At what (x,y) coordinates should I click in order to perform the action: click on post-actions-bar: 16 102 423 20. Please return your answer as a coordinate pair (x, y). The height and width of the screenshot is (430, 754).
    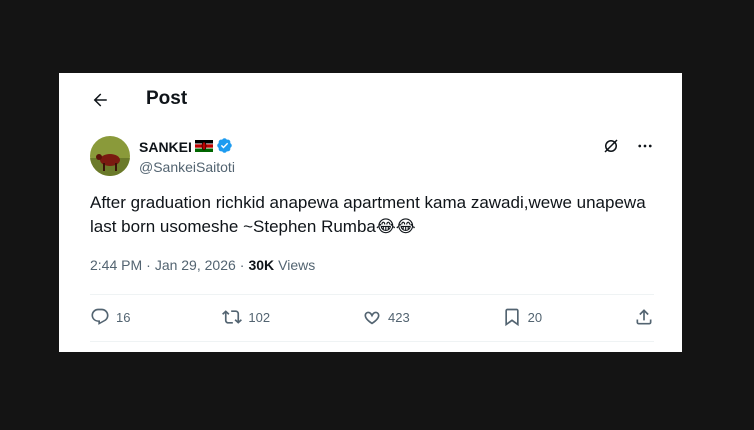
    Looking at the image, I should click on (372, 317).